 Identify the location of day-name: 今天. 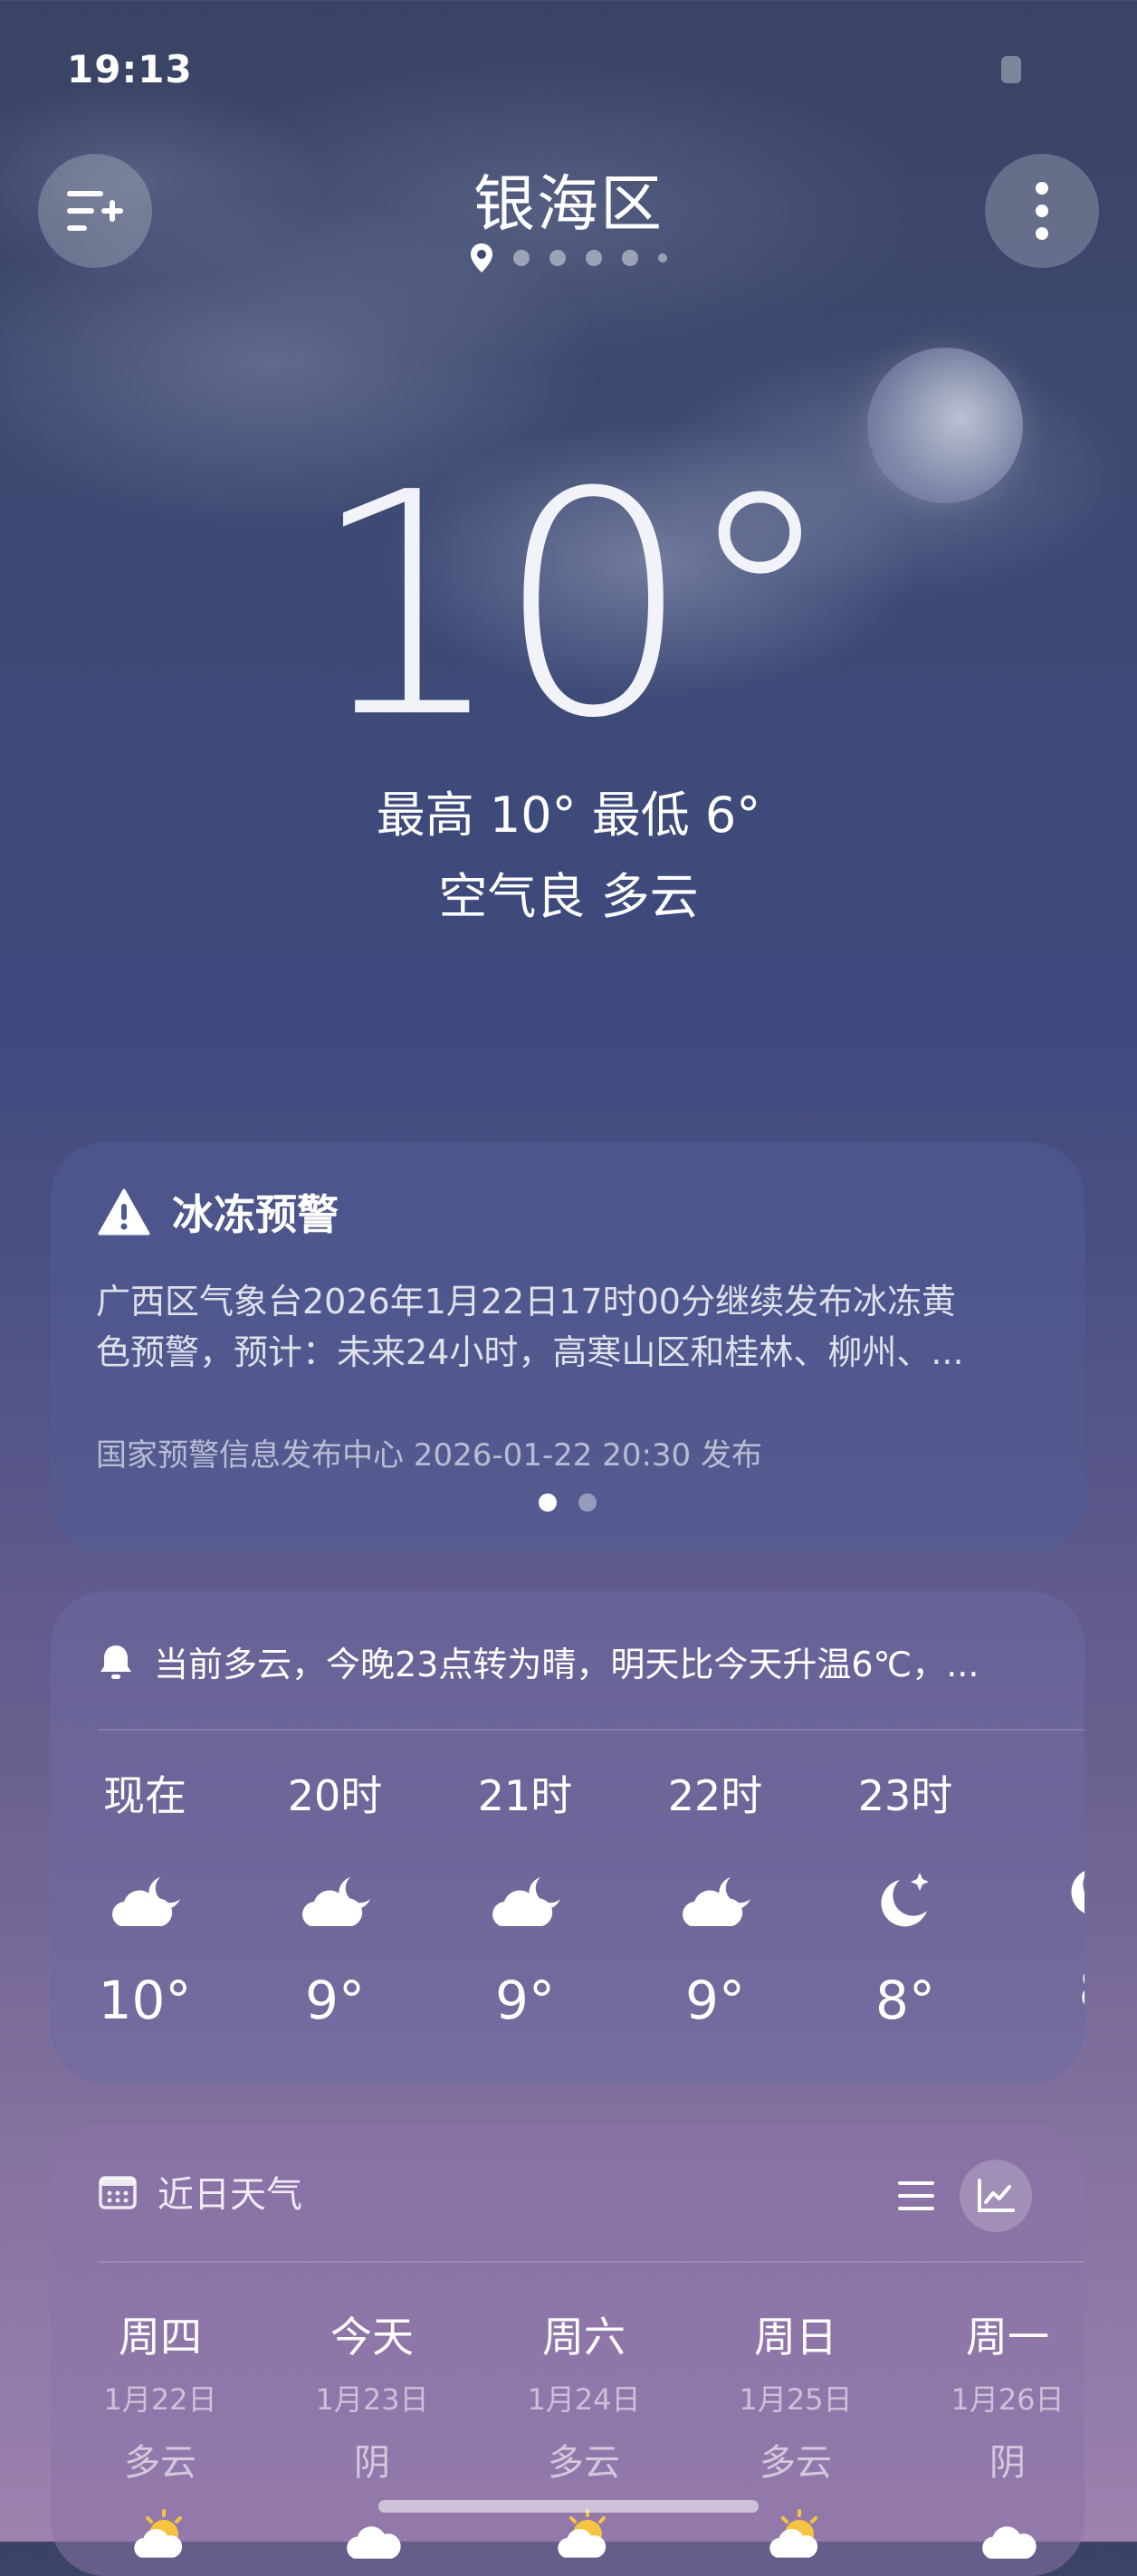
(372, 2337).